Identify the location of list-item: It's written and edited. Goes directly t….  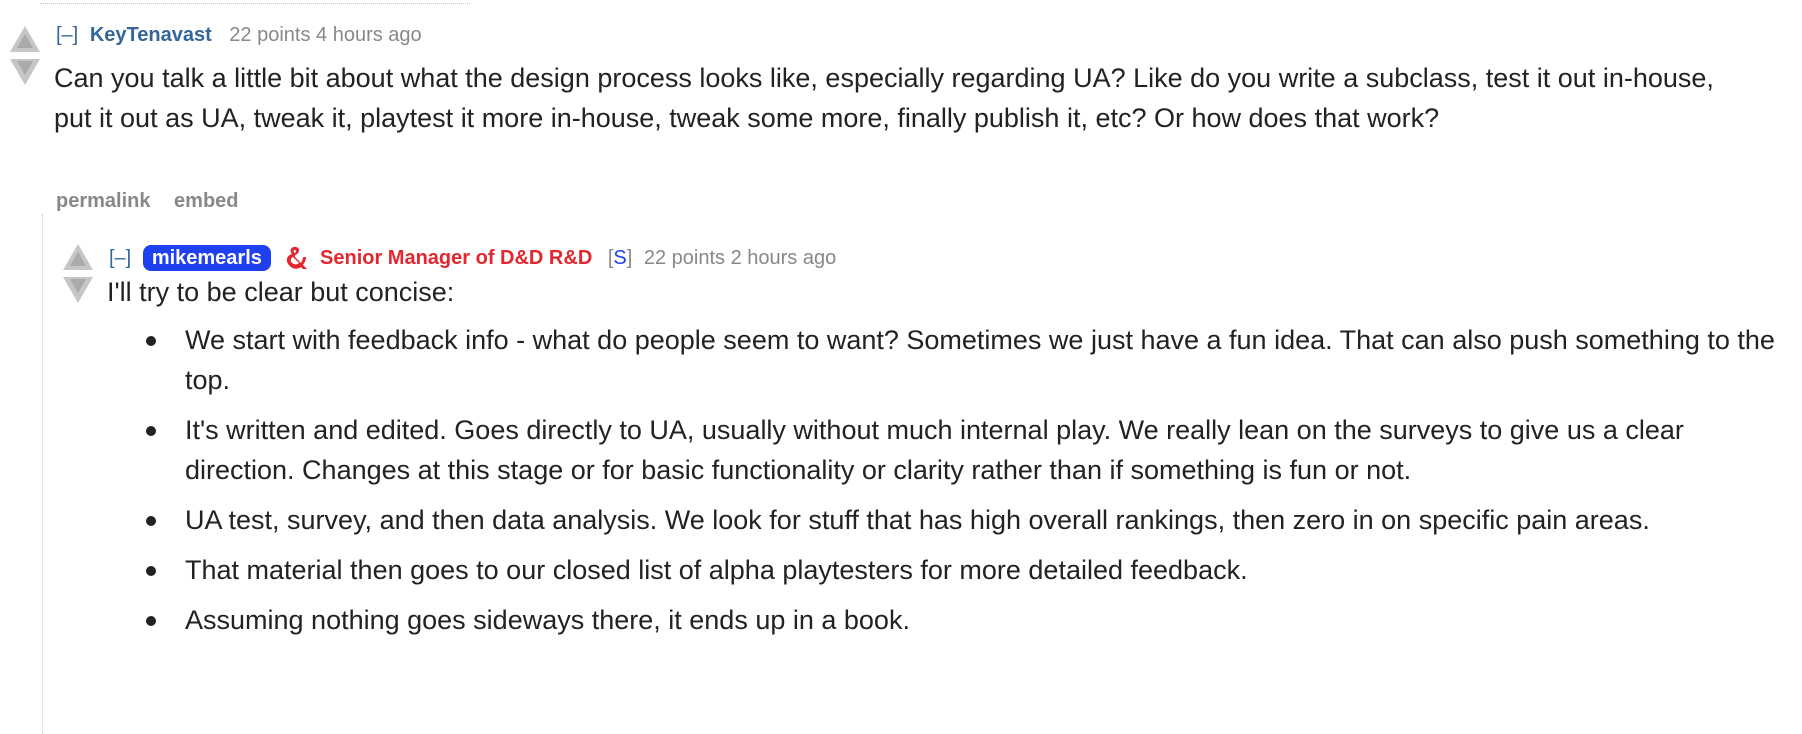
(952, 450).